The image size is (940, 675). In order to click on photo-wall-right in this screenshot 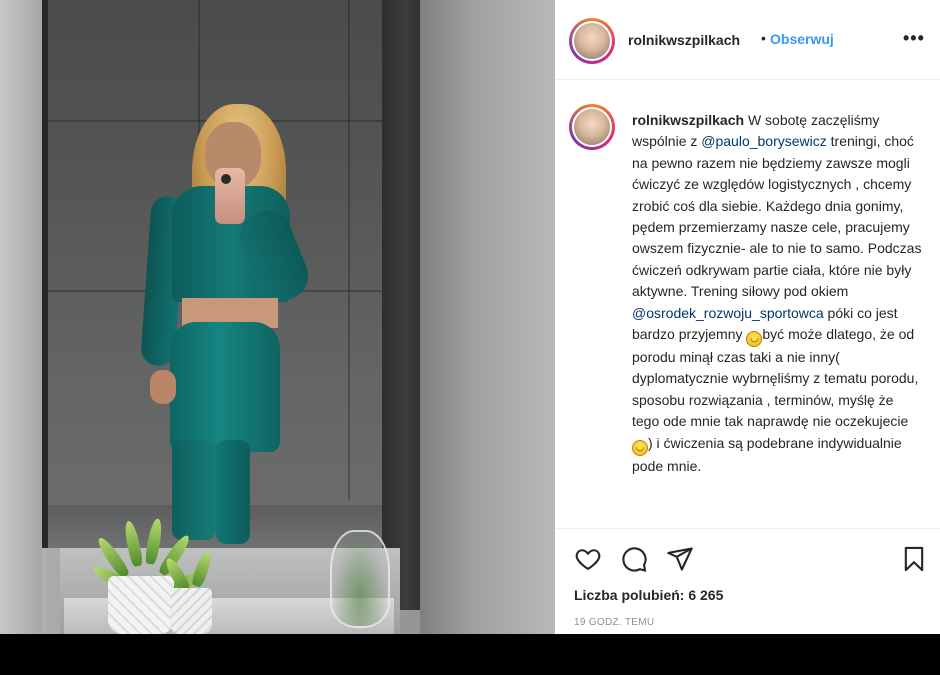, I will do `click(487, 317)`.